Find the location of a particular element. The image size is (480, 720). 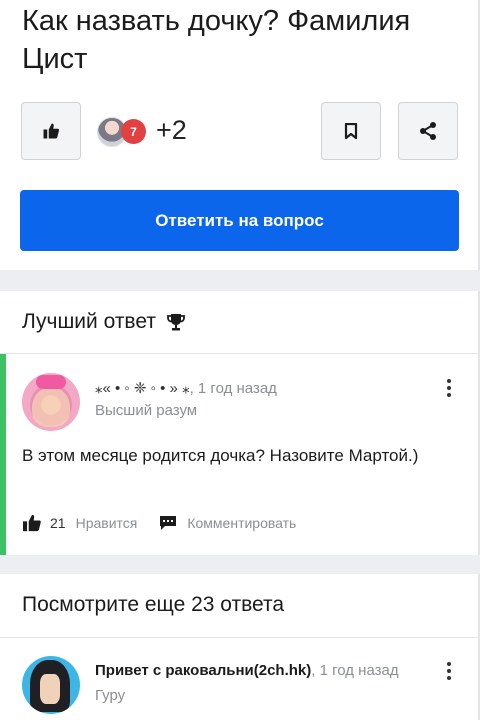

answer-meta: ⁎« • ◦ ❈ ◦ • » ⁎, 1 год назад is located at coordinates (186, 388).